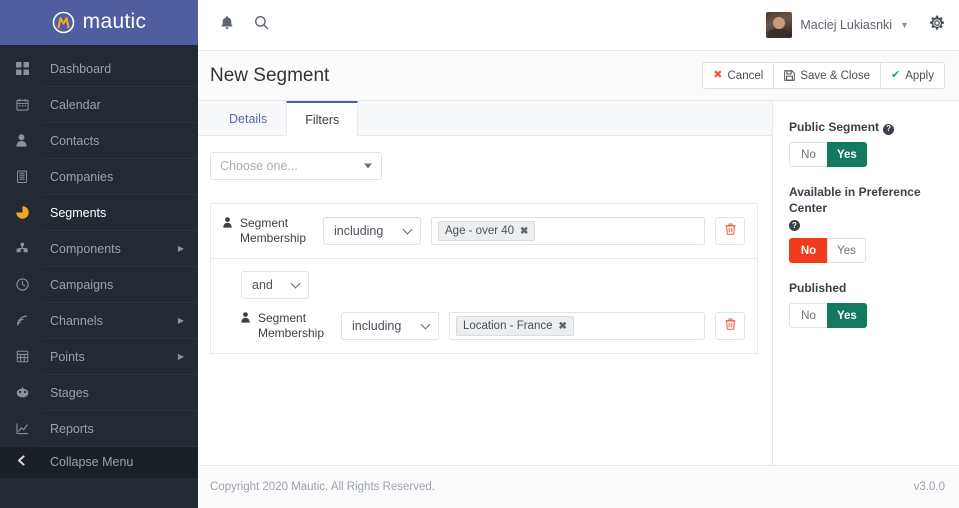 This screenshot has height=508, width=959. What do you see at coordinates (99, 462) in the screenshot?
I see `collapse-menu-button: Collapse Menu` at bounding box center [99, 462].